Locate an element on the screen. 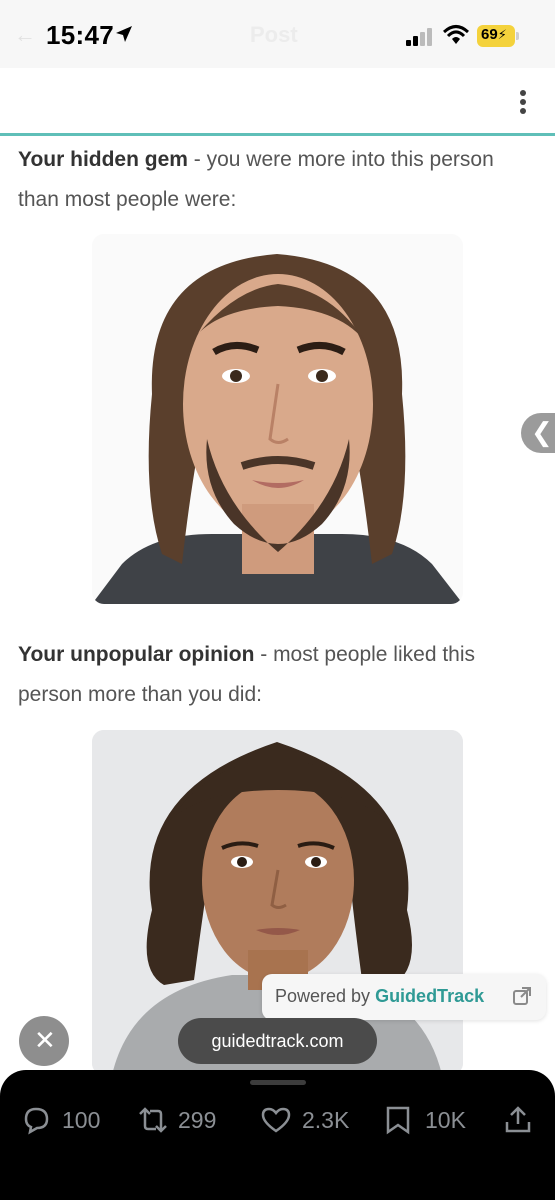 This screenshot has width=555, height=1200. more-options-icon is located at coordinates (523, 103).